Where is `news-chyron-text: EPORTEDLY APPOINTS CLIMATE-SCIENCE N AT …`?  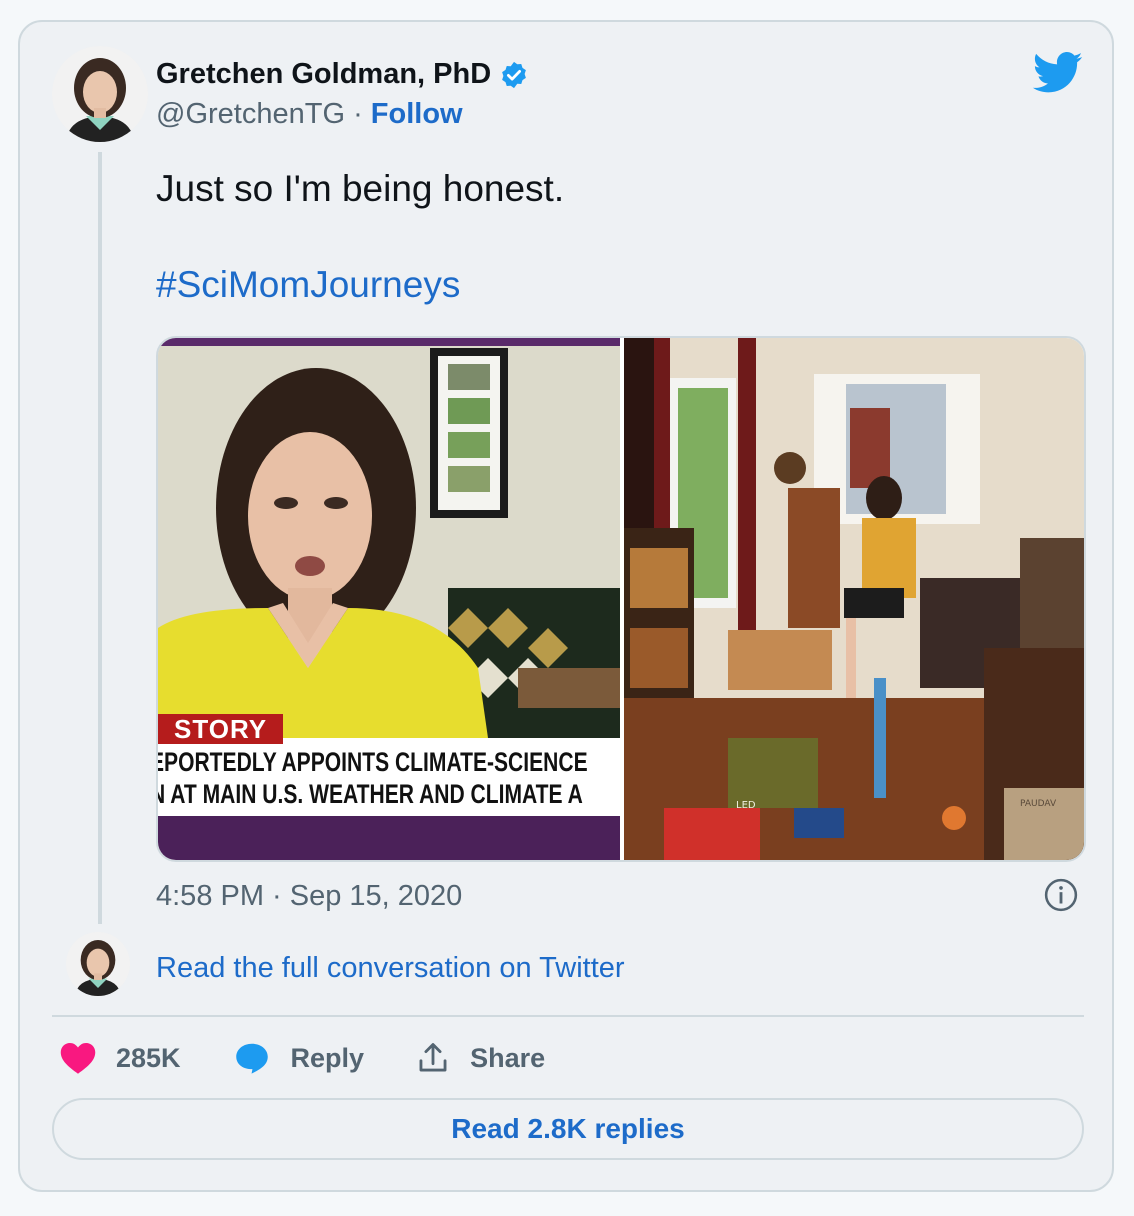 news-chyron-text: EPORTEDLY APPOINTS CLIMATE-SCIENCE N AT … is located at coordinates (389, 781).